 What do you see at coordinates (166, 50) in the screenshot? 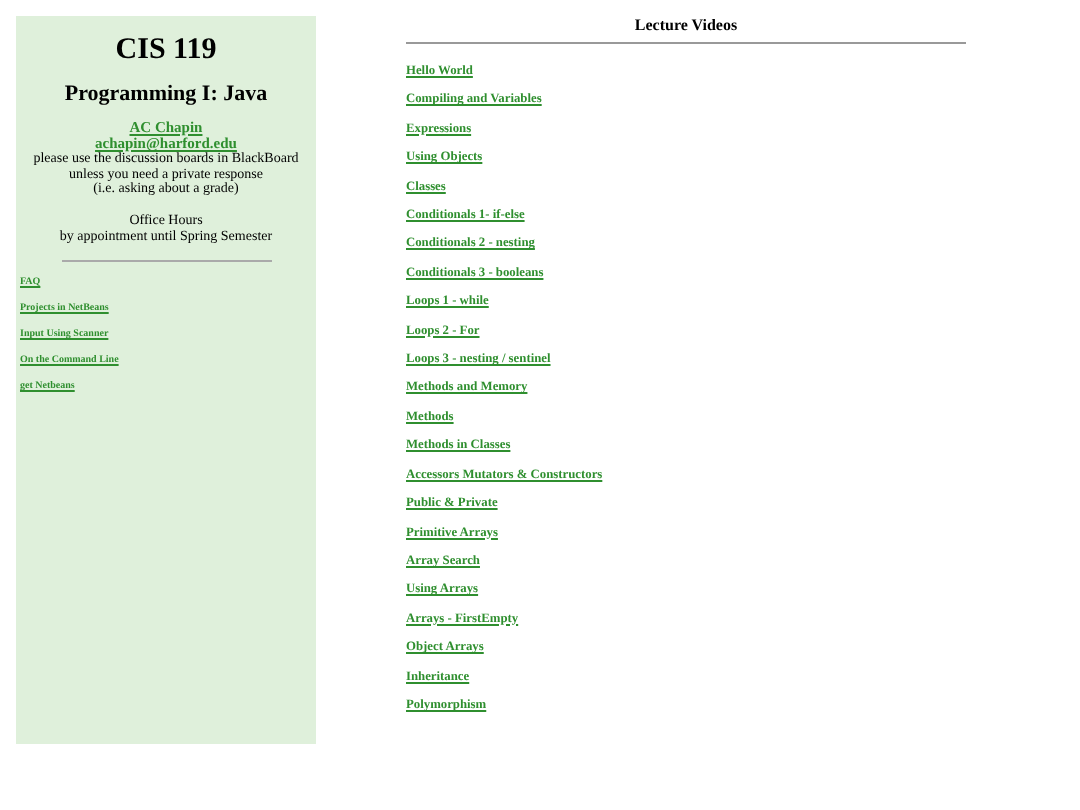
I see `course-code: CIS 119` at bounding box center [166, 50].